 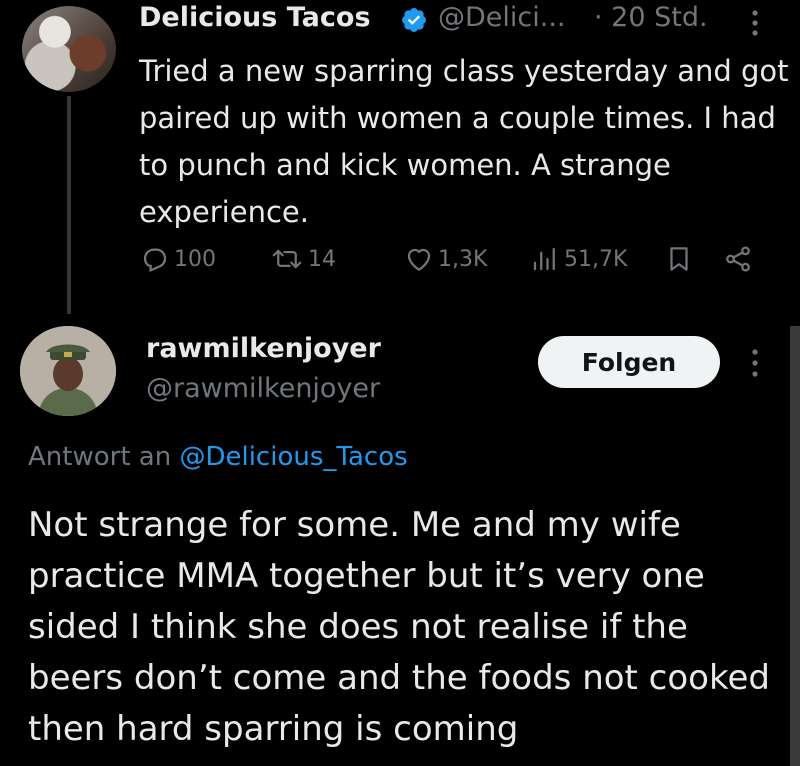 I want to click on reply-author-avatar, so click(x=68, y=371).